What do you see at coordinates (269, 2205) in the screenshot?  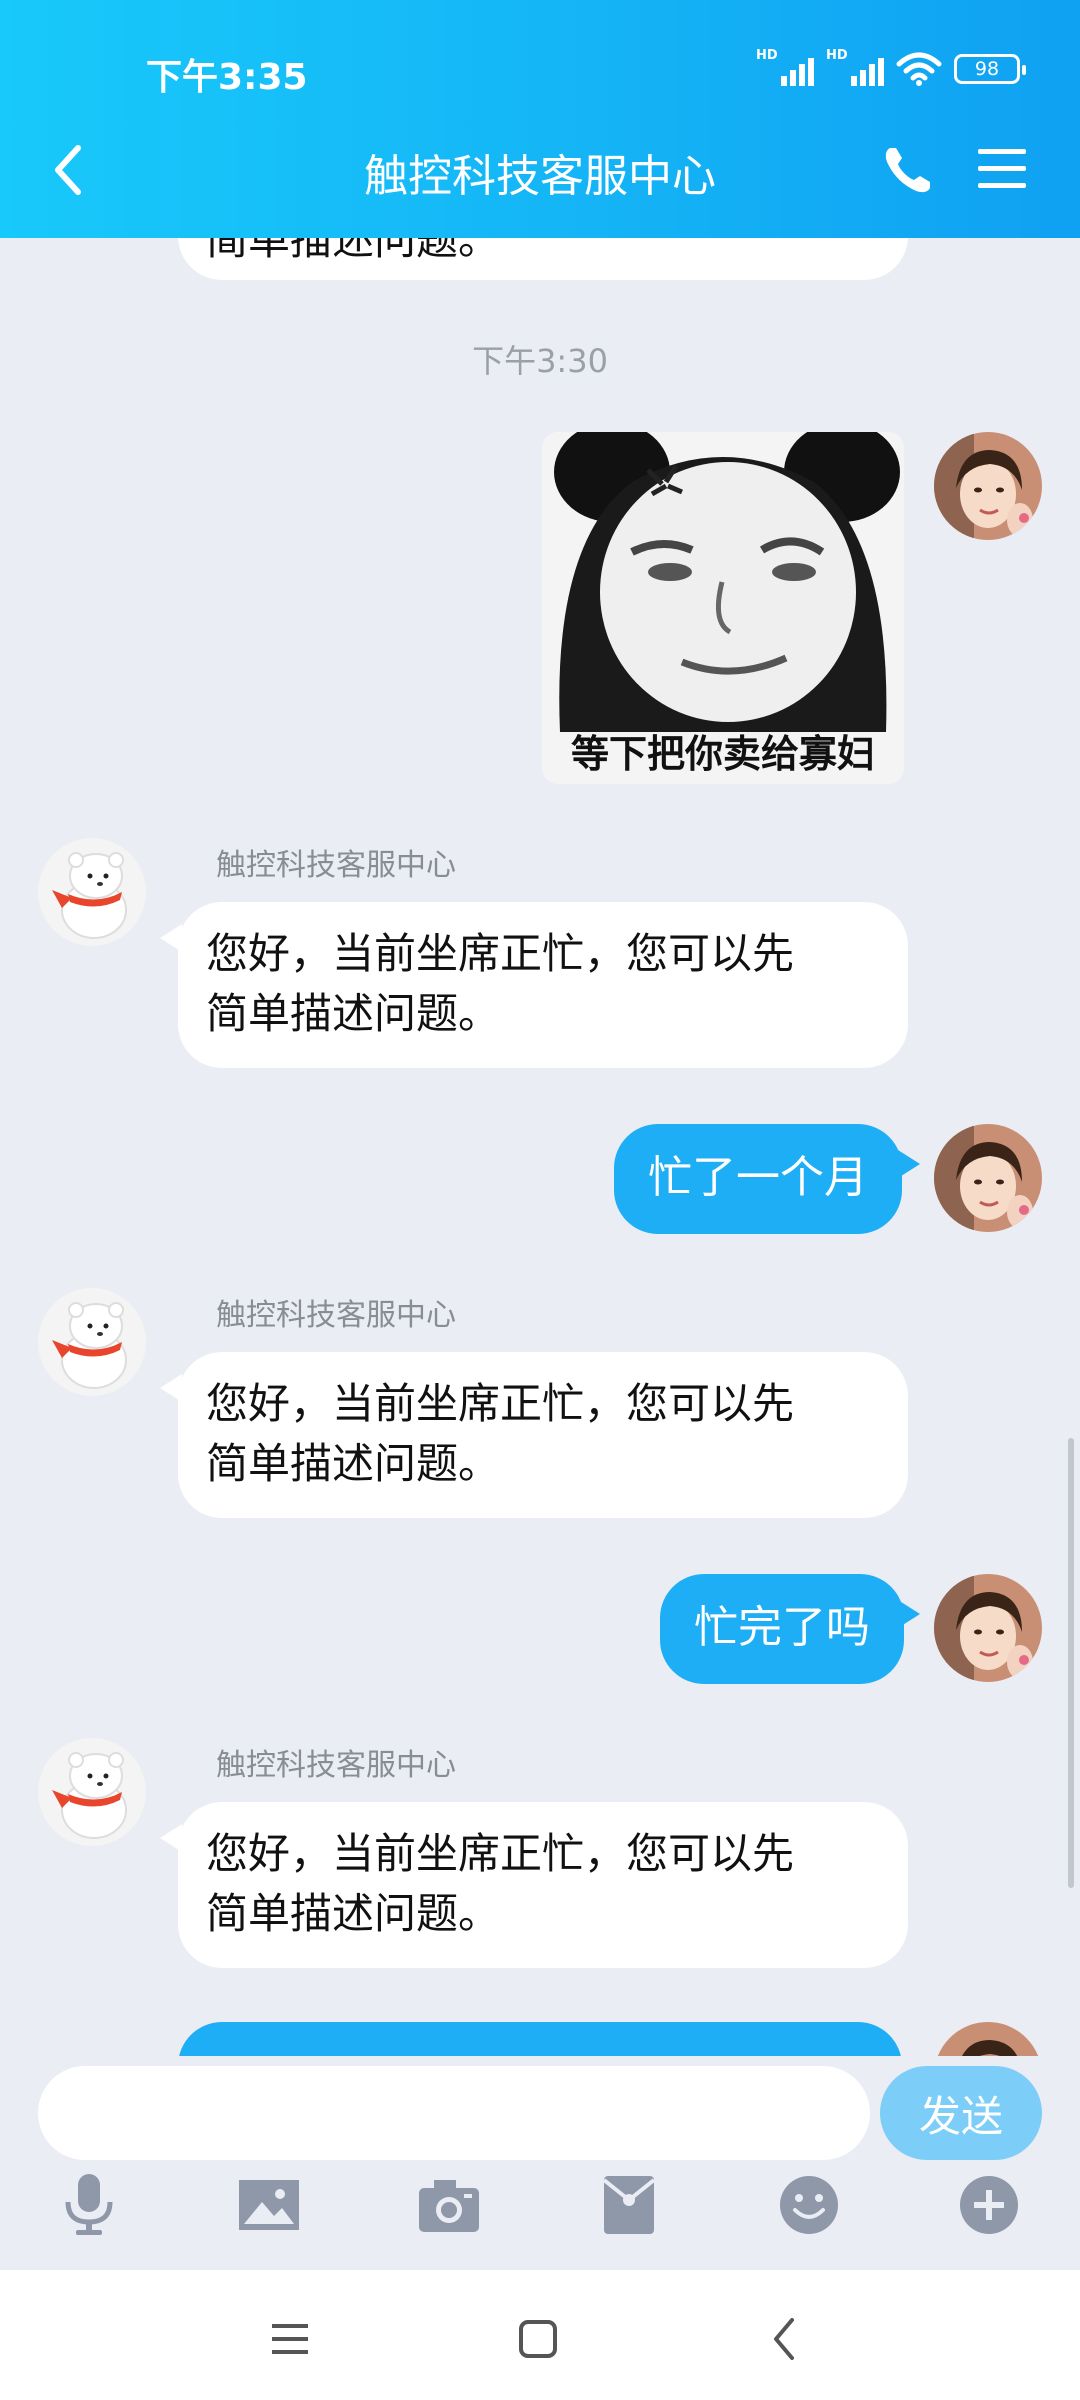 I see `image-icon` at bounding box center [269, 2205].